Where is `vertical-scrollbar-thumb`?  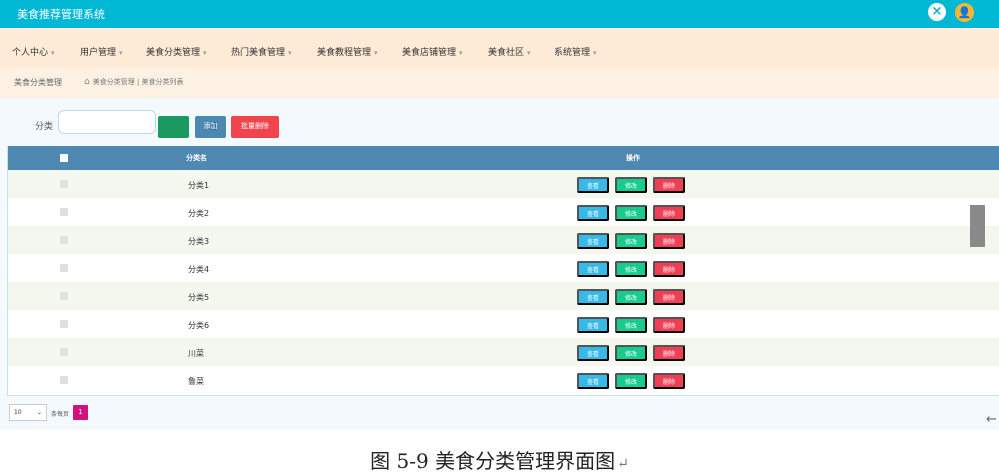
vertical-scrollbar-thumb is located at coordinates (977, 226).